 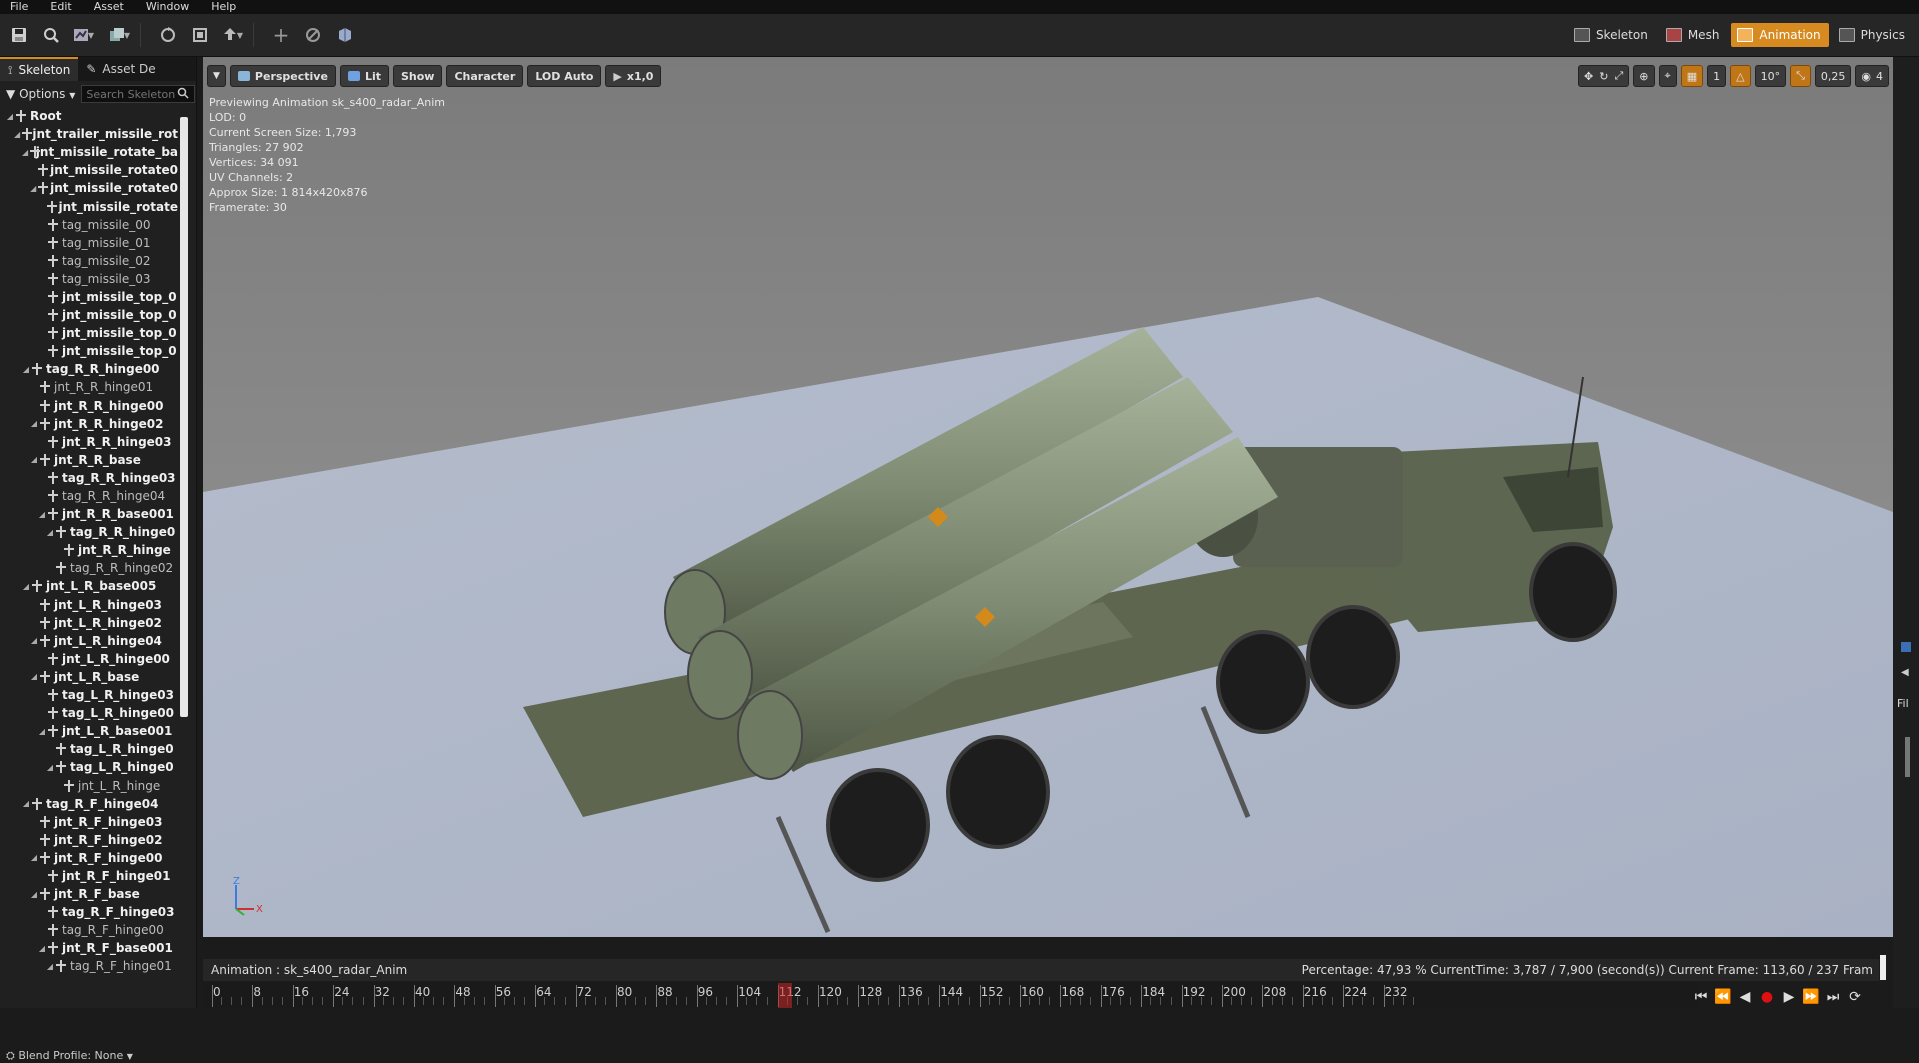 I want to click on create-asset-icon: ▼, so click(x=119, y=35).